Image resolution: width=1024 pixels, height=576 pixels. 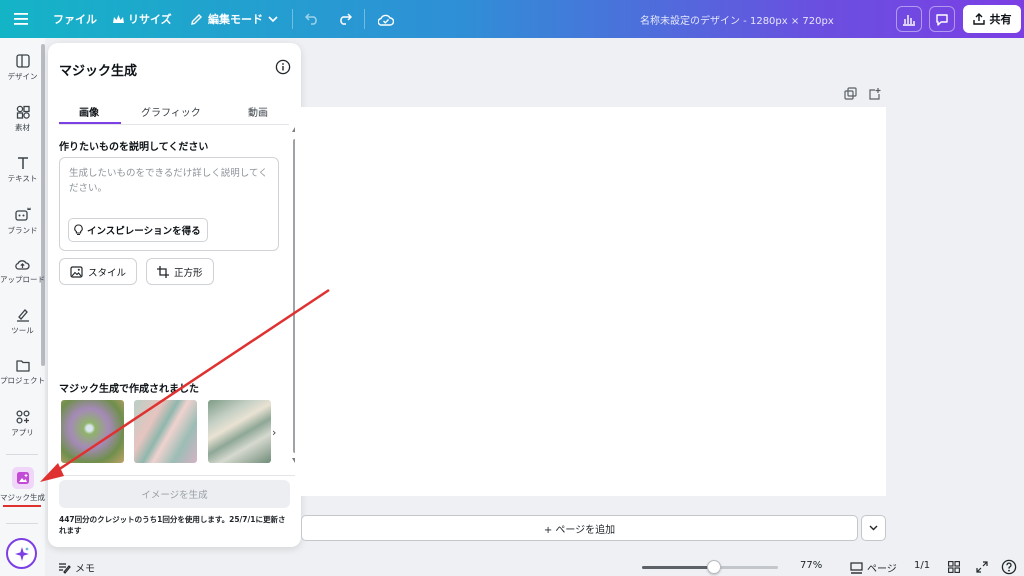 What do you see at coordinates (274, 432) in the screenshot?
I see `chevron-right-icon: ›` at bounding box center [274, 432].